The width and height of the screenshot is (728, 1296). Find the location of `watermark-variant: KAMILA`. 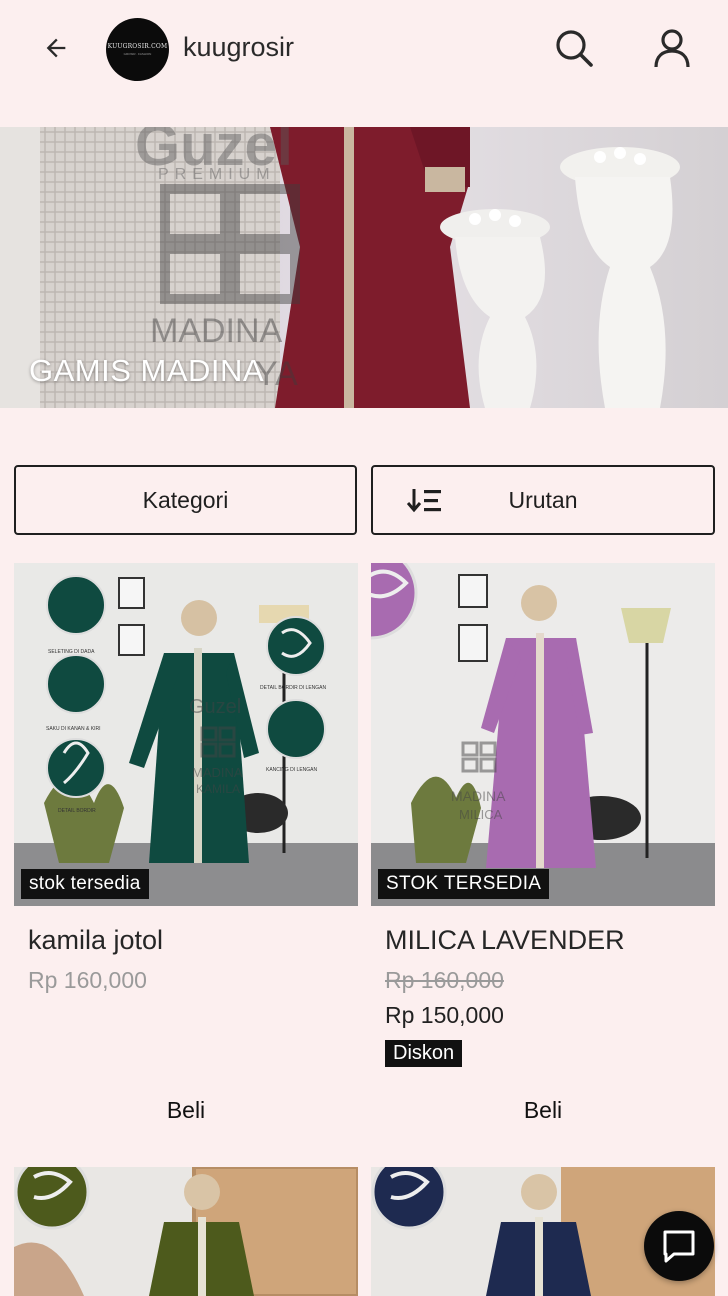

watermark-variant: KAMILA is located at coordinates (218, 789).